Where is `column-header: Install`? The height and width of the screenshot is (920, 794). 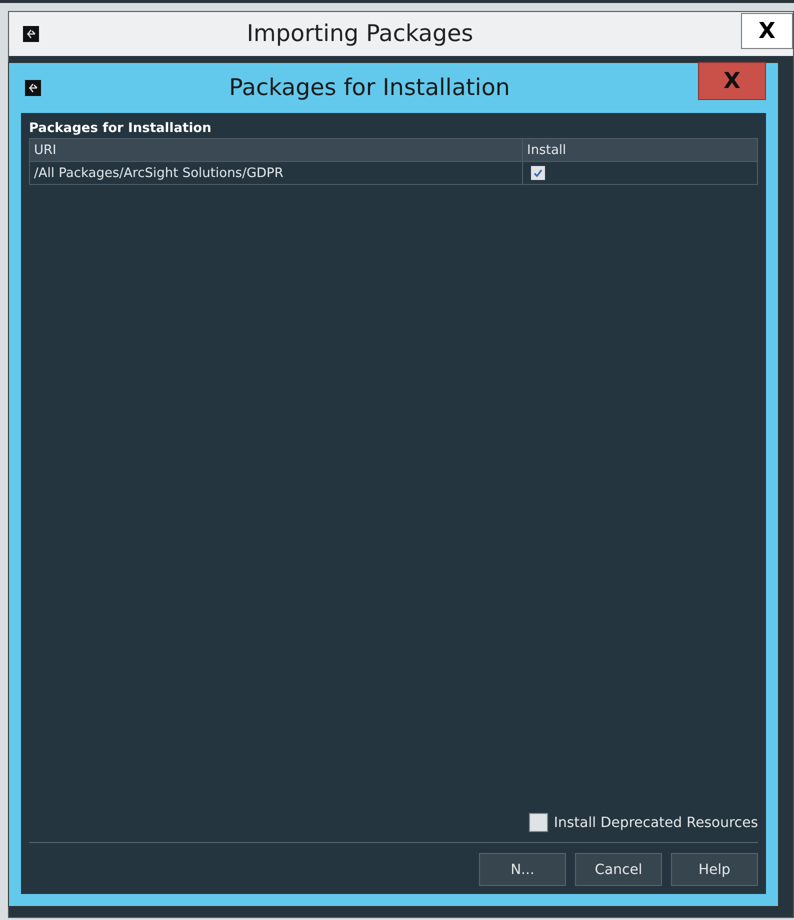 column-header: Install is located at coordinates (640, 150).